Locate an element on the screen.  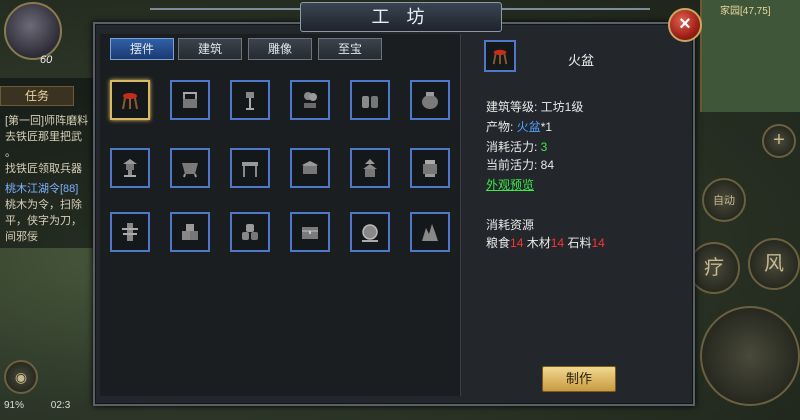
current-vitality: 当前活力: 84 is located at coordinates (520, 165).